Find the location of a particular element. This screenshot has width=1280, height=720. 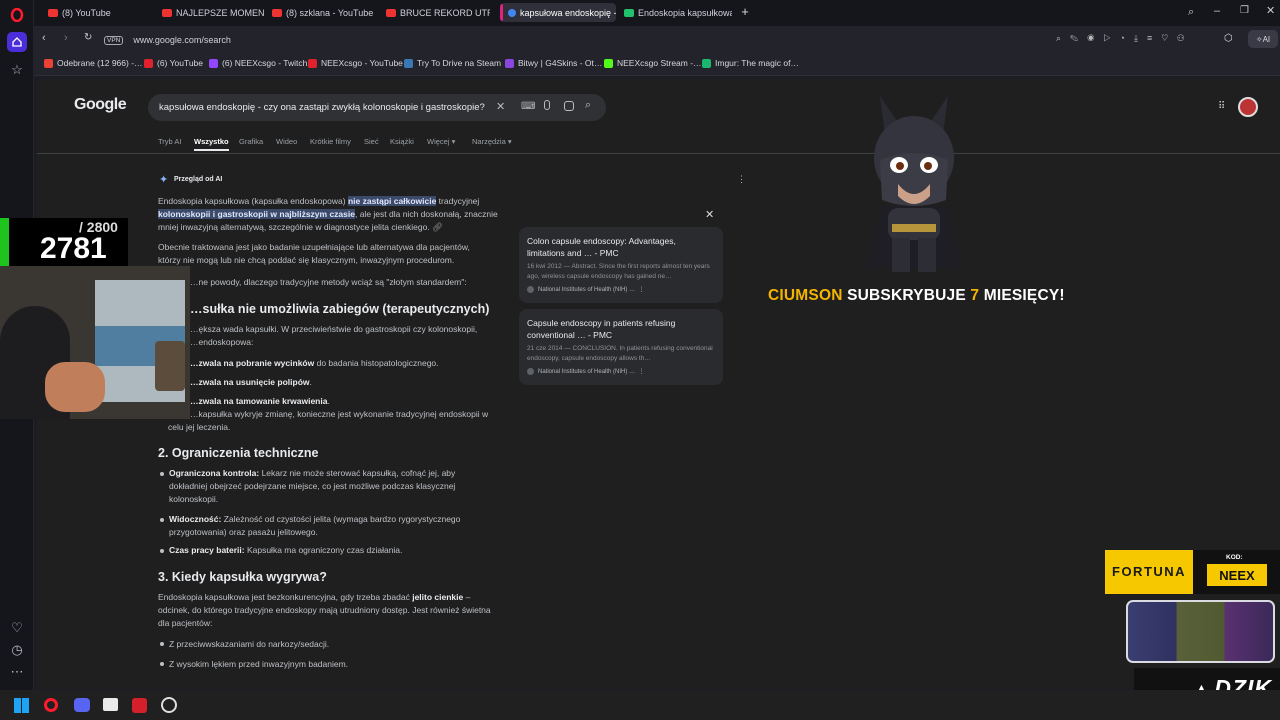

code-box: KOD: NEEX is located at coordinates (1236, 572).